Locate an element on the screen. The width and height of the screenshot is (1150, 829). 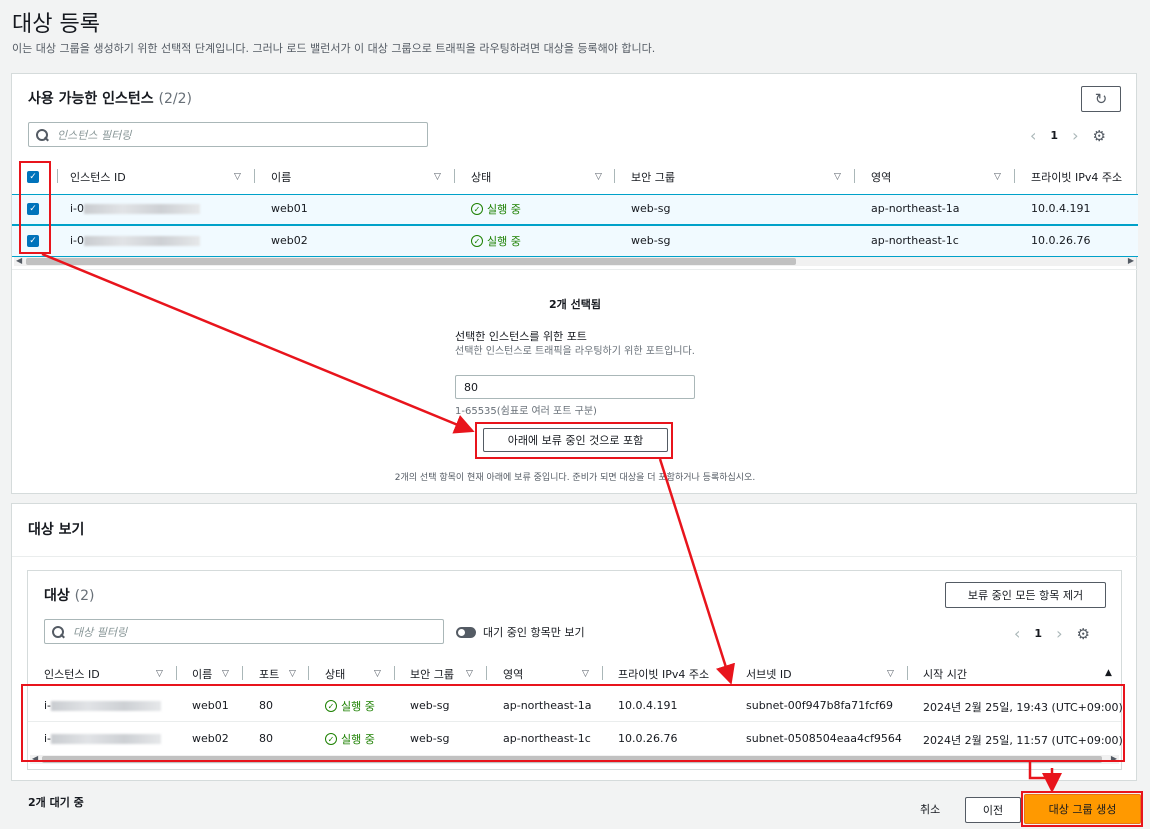
targets-title: 대상 (2) is located at coordinates (69, 595).